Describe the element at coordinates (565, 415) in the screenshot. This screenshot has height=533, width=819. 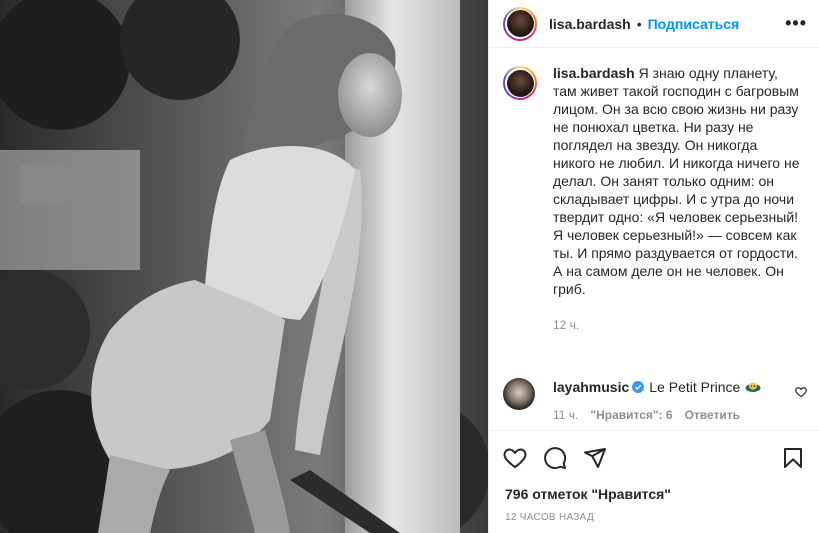
I see `comment-time: 11 ч.` at that location.